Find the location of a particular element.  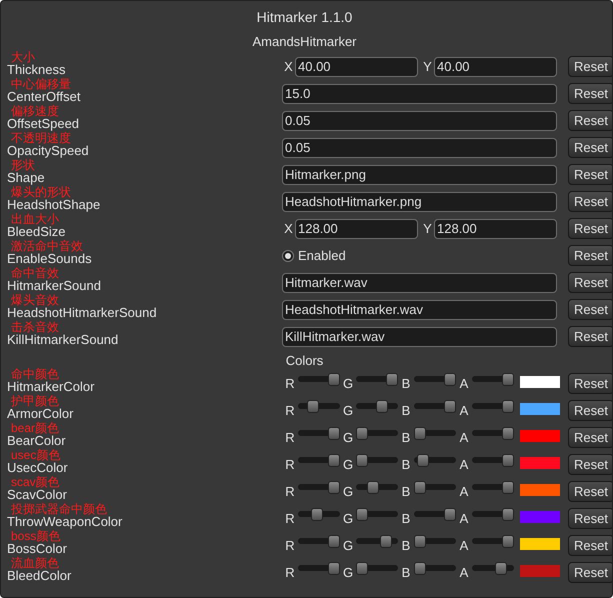

input-field: KillHitmarker.wav is located at coordinates (419, 336).